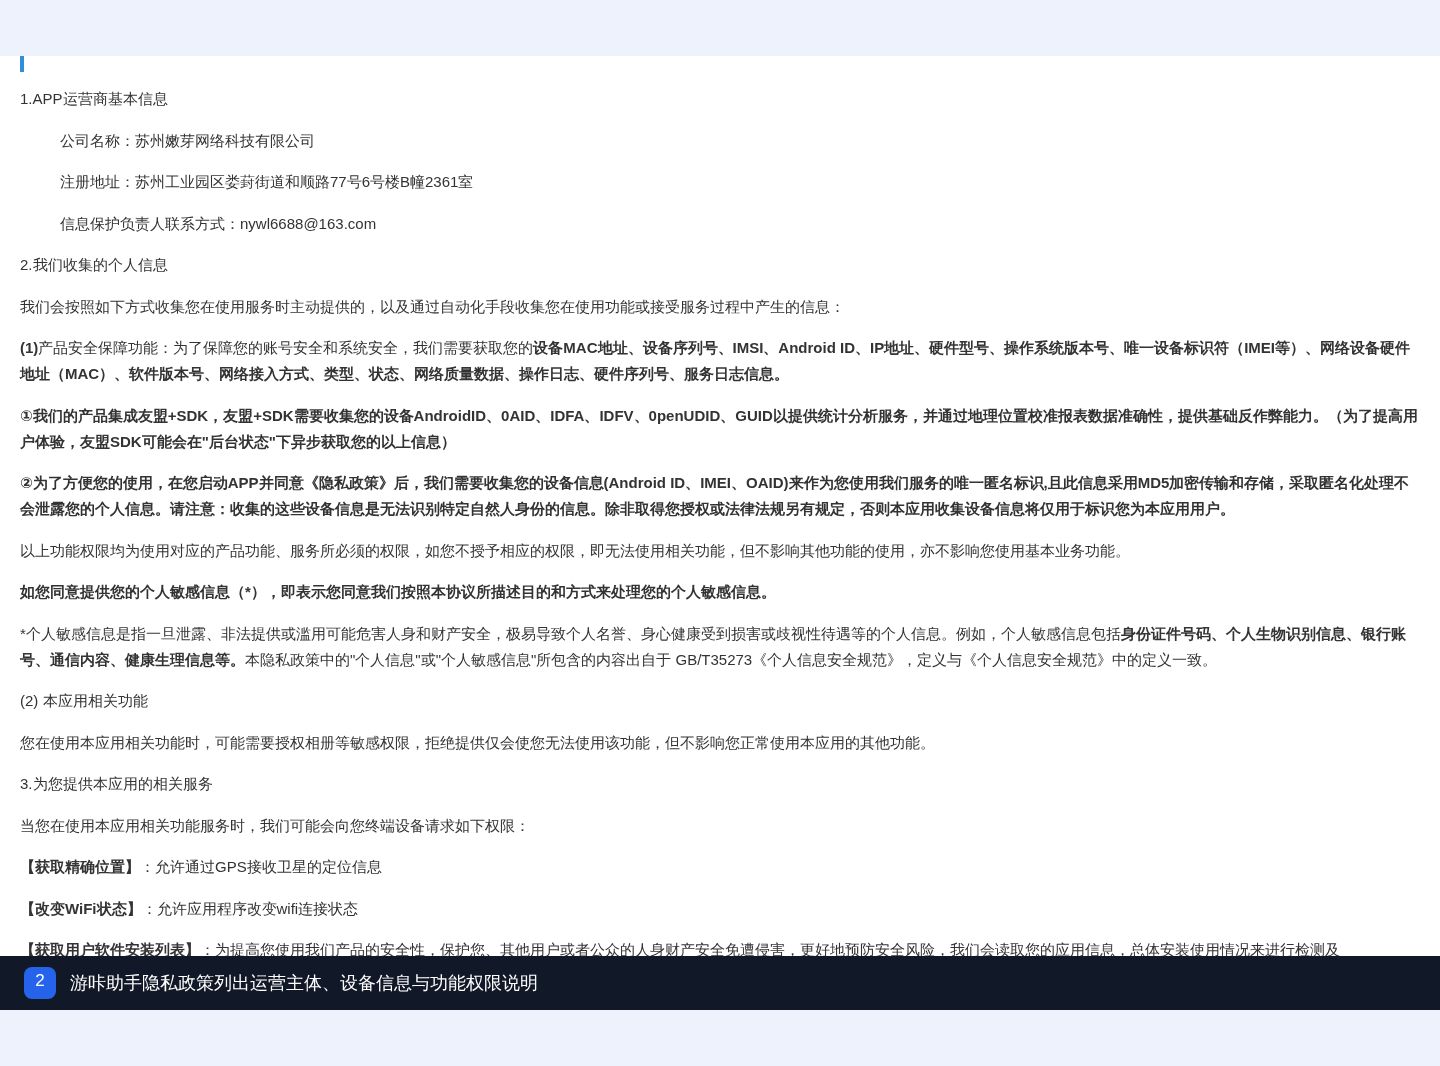 This screenshot has height=1066, width=1440. Describe the element at coordinates (432, 306) in the screenshot. I see `paragraph: 我们会按照如下方式收集您在使用服务时主动提供的，以及通过自动化手段收集您在使用功能或接受服务过程中产生的信息：` at that location.